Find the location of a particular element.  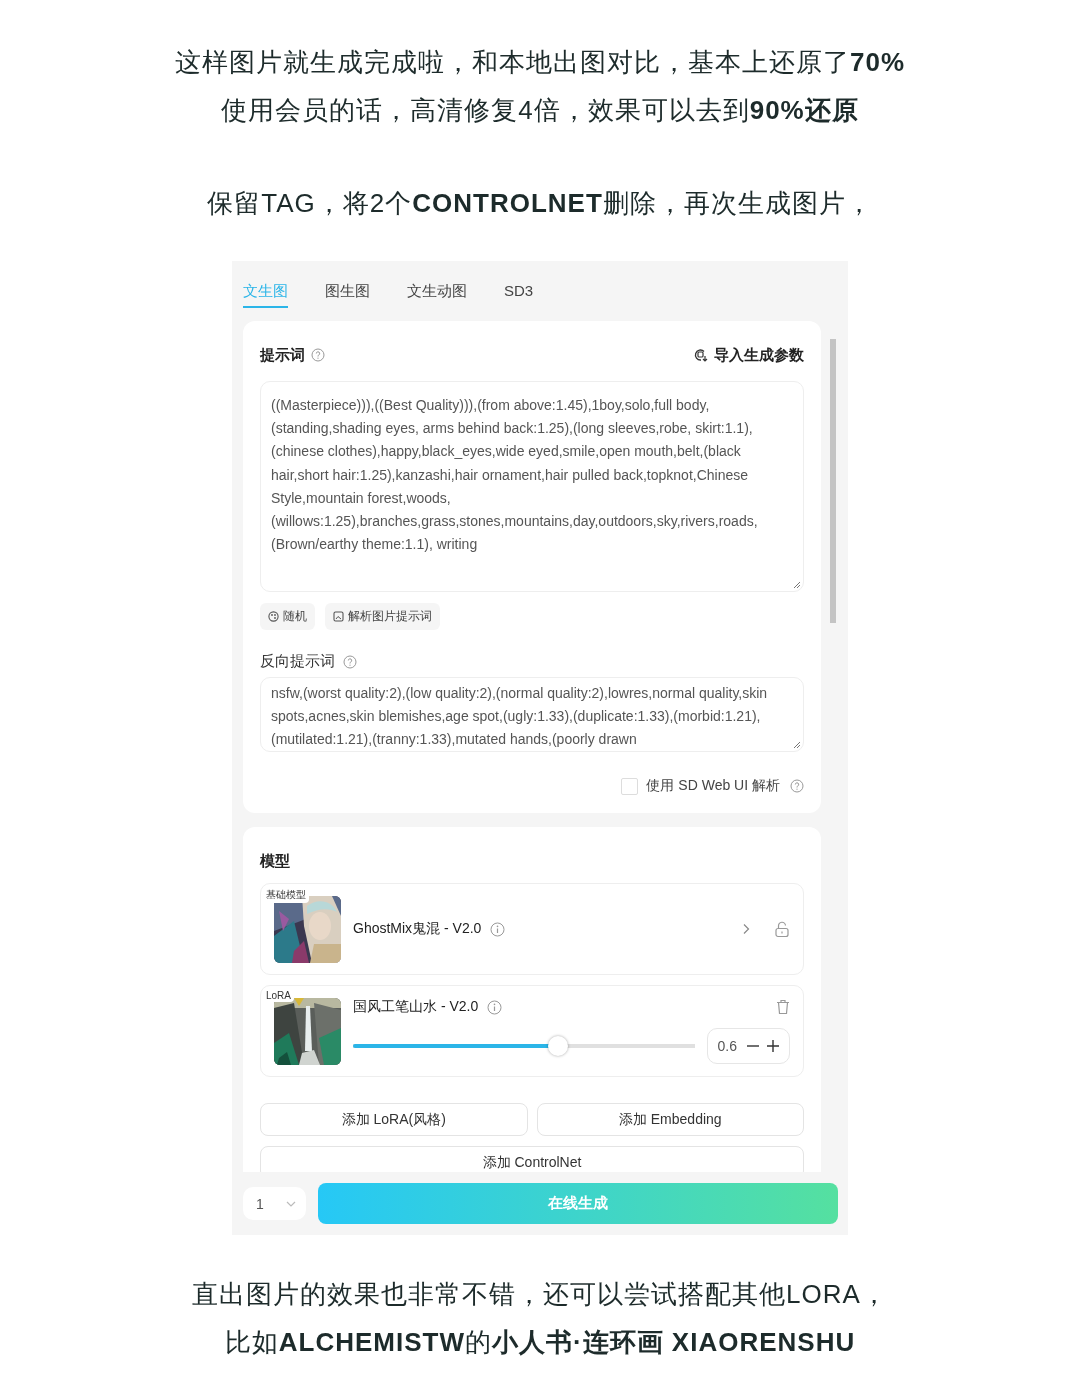

dice-icon is located at coordinates (273, 616).